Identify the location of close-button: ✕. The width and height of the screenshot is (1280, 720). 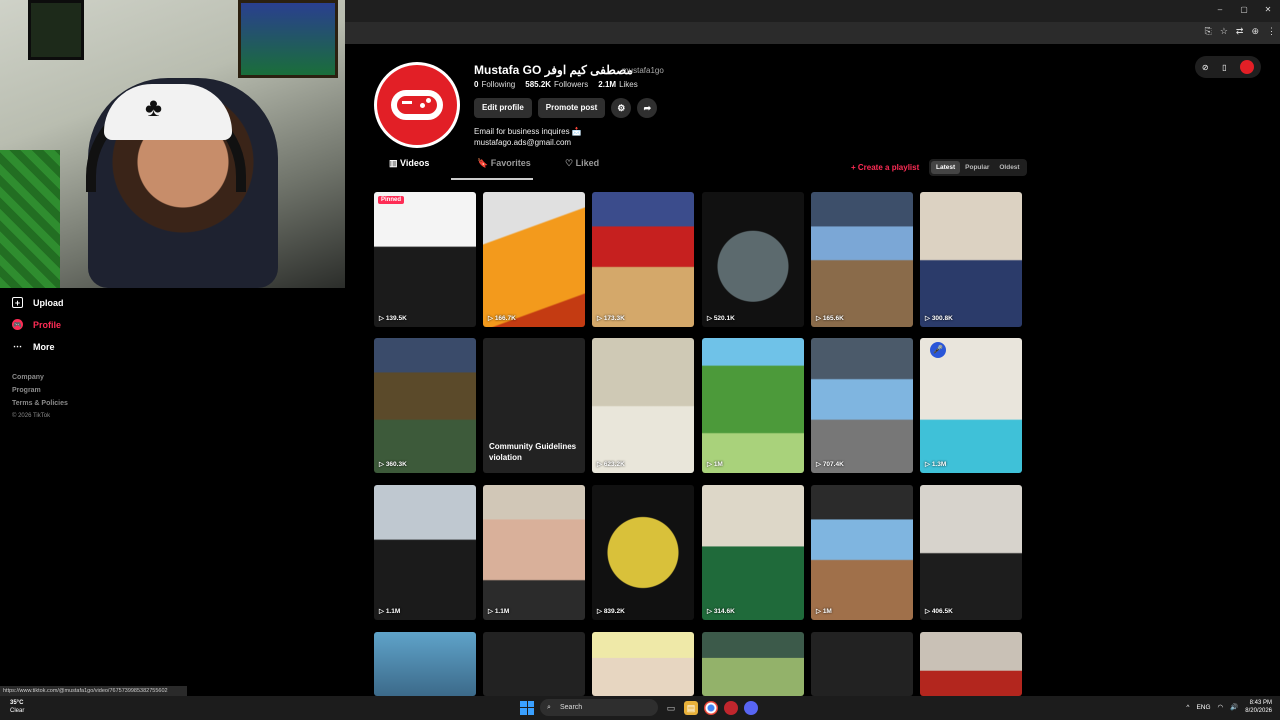
(1268, 11).